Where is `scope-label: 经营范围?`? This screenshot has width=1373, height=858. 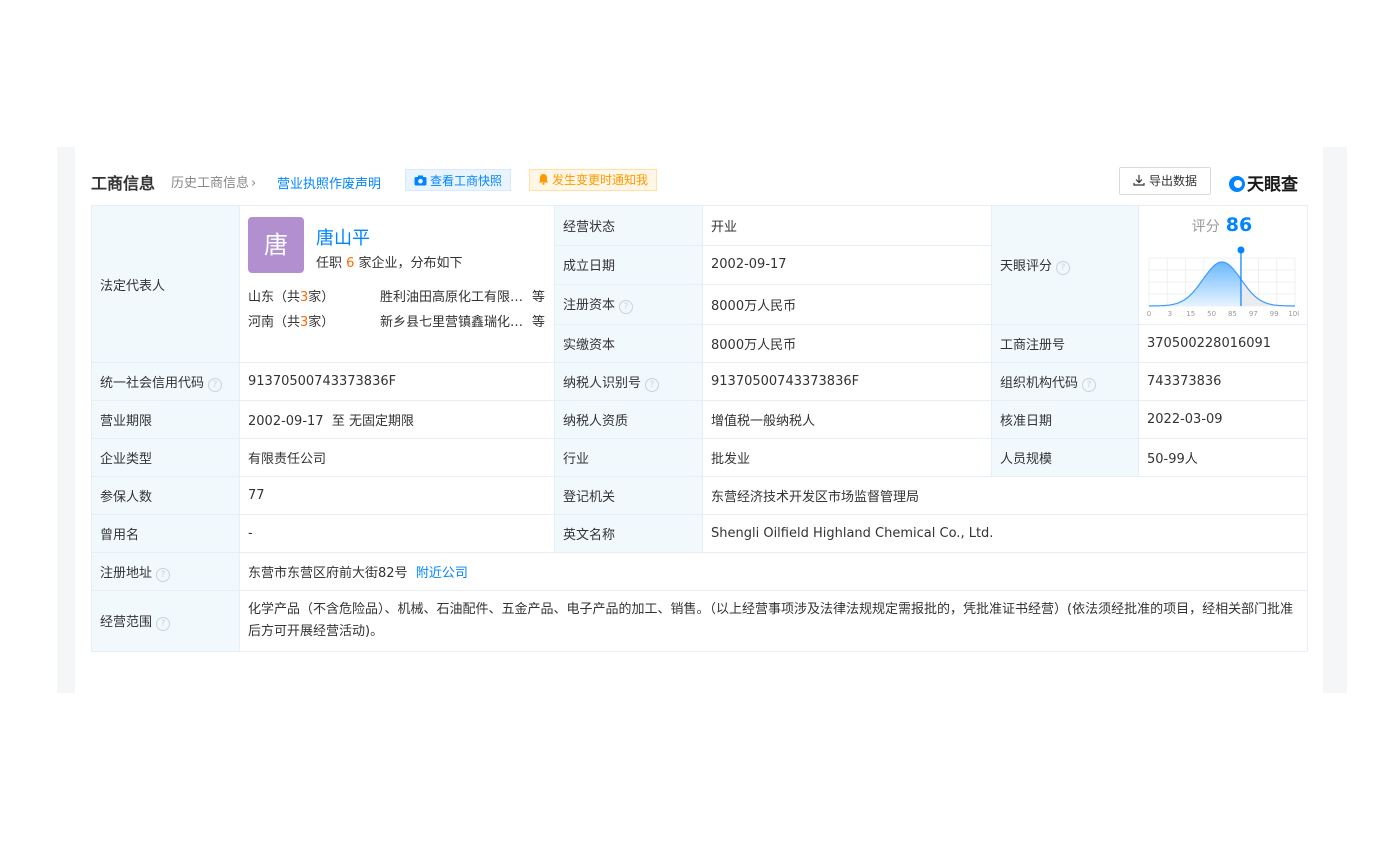
scope-label: 经营范围? is located at coordinates (165, 621).